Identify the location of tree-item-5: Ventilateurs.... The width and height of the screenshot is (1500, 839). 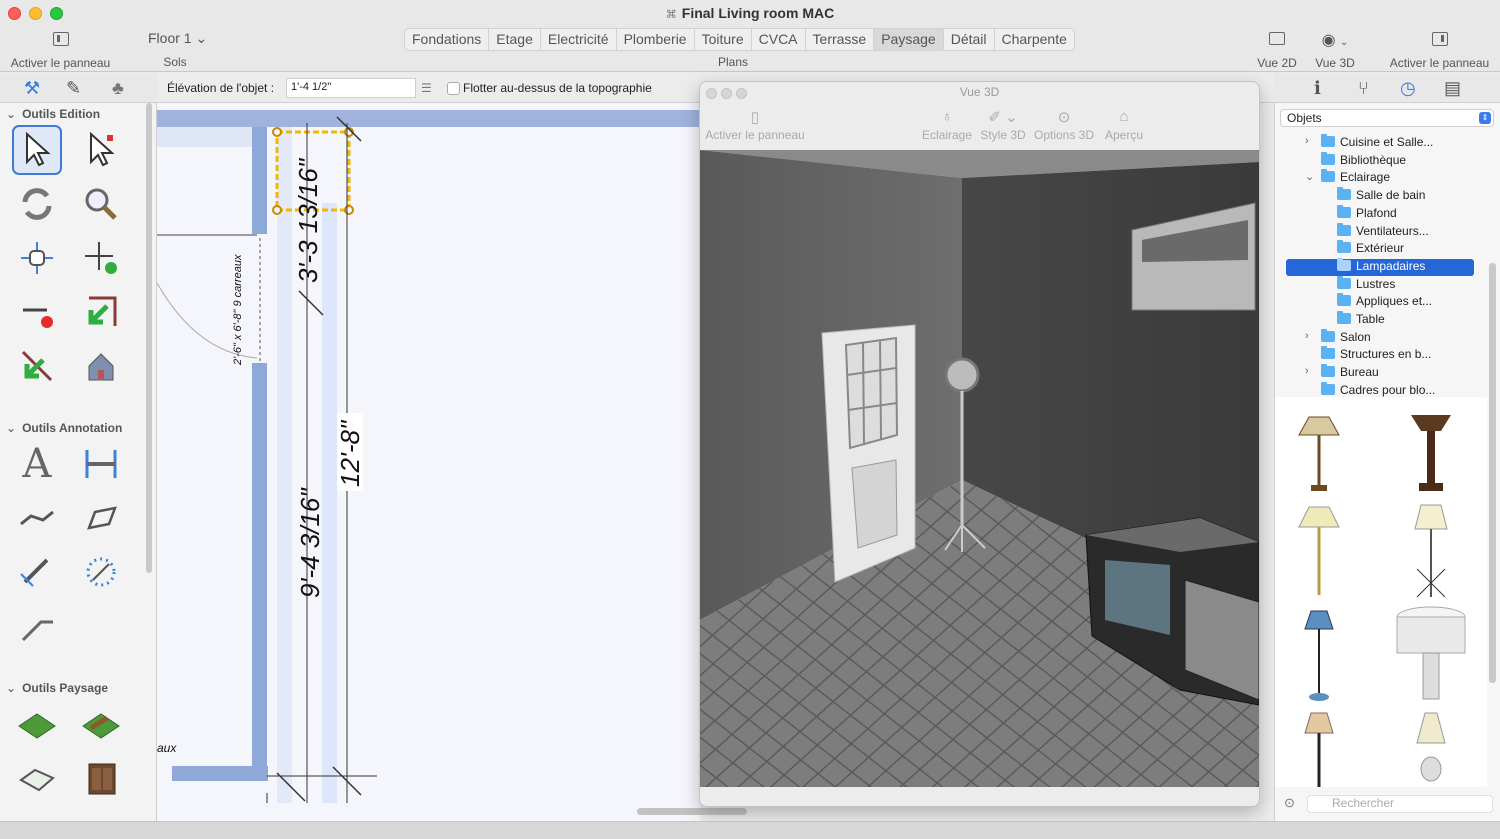
(1383, 231).